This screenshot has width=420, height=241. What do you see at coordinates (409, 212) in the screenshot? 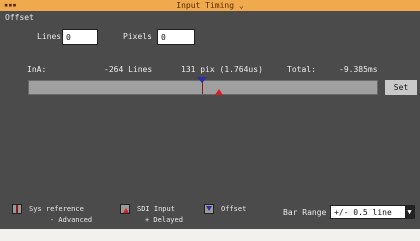
I see `dropdown-arrow-icon: ▼` at bounding box center [409, 212].